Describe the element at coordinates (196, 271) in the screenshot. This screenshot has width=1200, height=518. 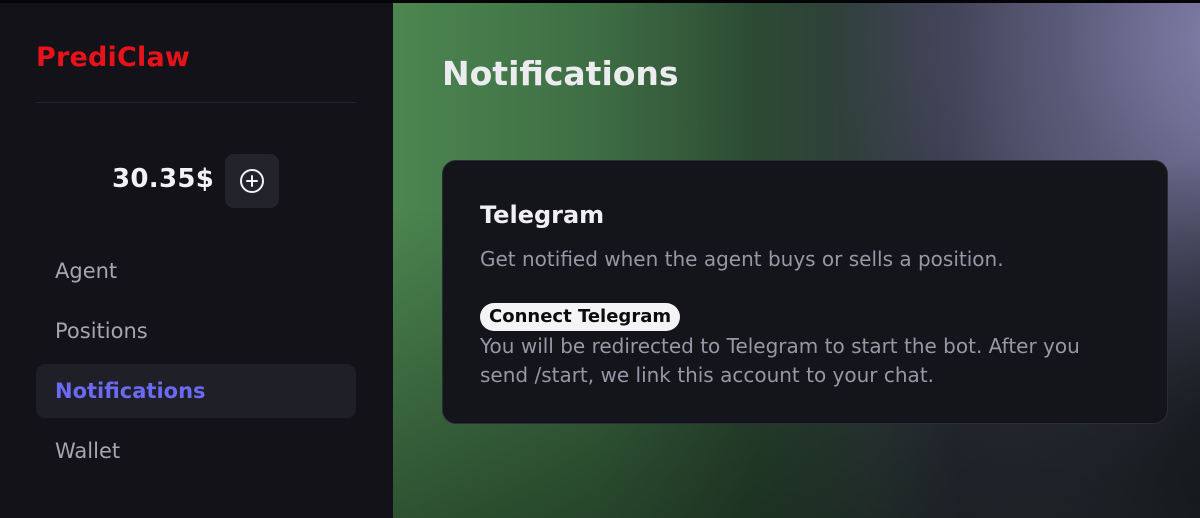
I see `sidebar-item-agent: Agent` at that location.